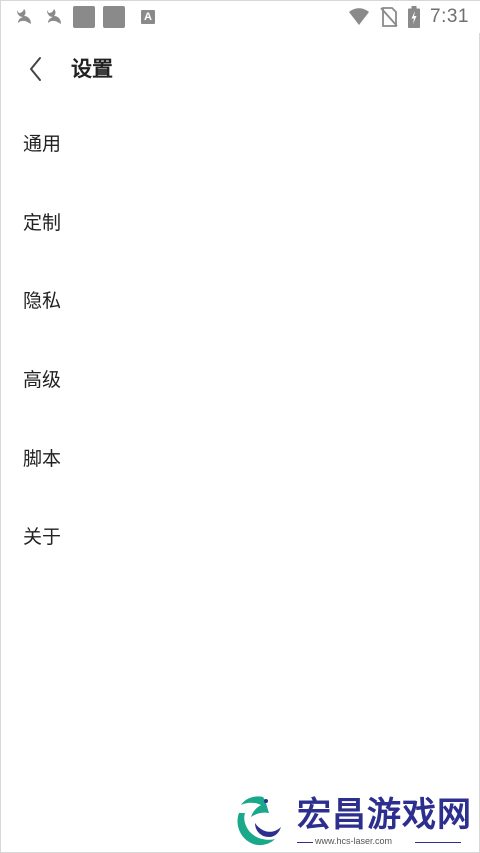 This screenshot has width=480, height=853. I want to click on settings-item-label: 隐私, so click(42, 301).